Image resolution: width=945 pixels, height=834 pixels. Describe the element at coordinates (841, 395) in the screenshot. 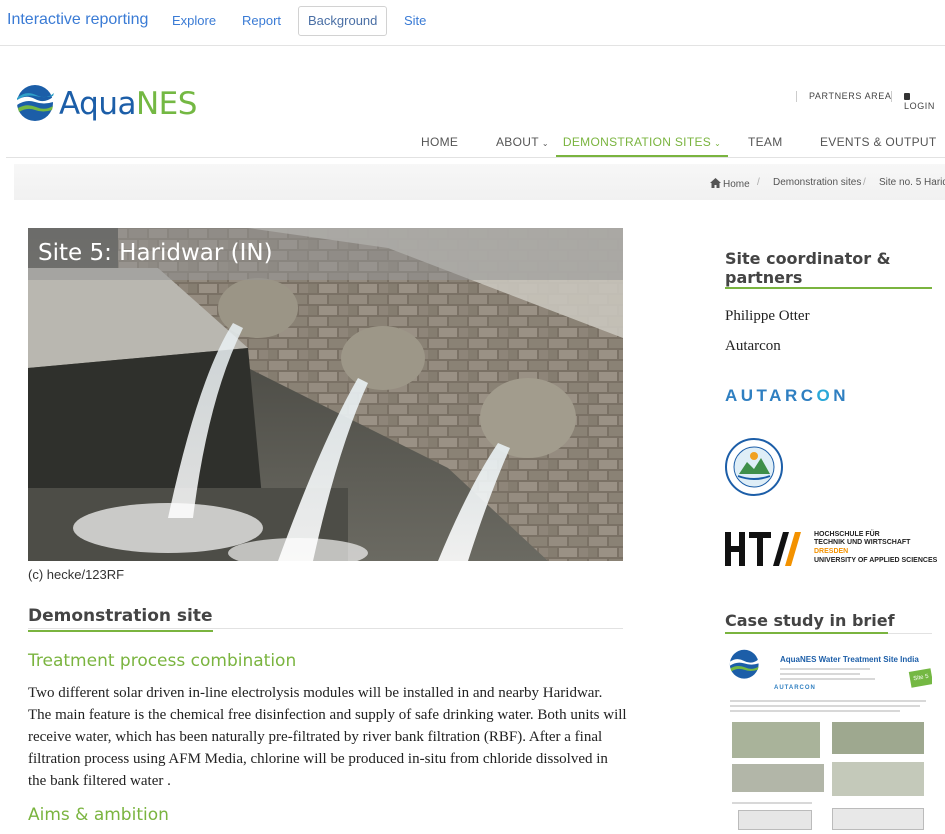

I see `autarcon-text-right: N` at that location.